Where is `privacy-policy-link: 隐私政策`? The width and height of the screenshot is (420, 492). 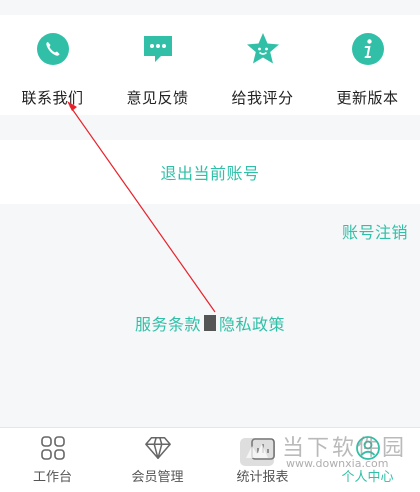
privacy-policy-link: 隐私政策 is located at coordinates (252, 323).